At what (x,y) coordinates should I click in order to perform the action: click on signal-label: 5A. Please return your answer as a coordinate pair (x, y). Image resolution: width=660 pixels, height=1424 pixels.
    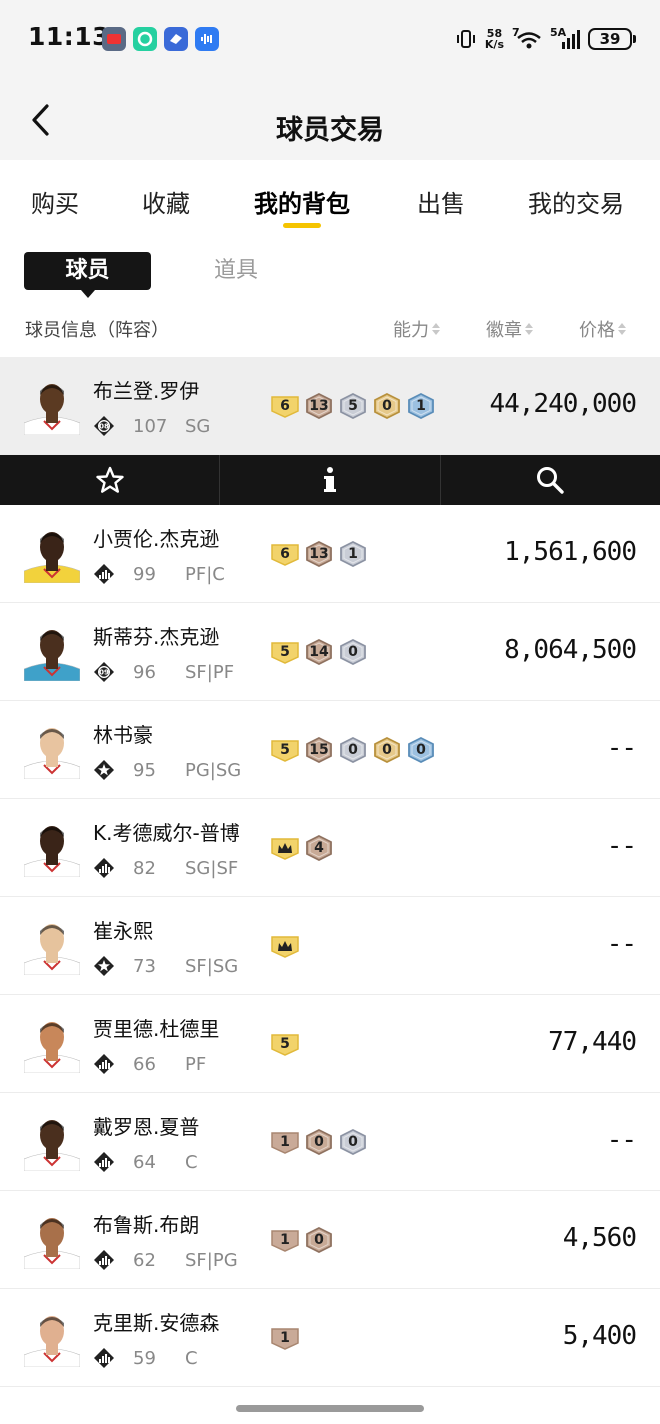
    Looking at the image, I should click on (558, 32).